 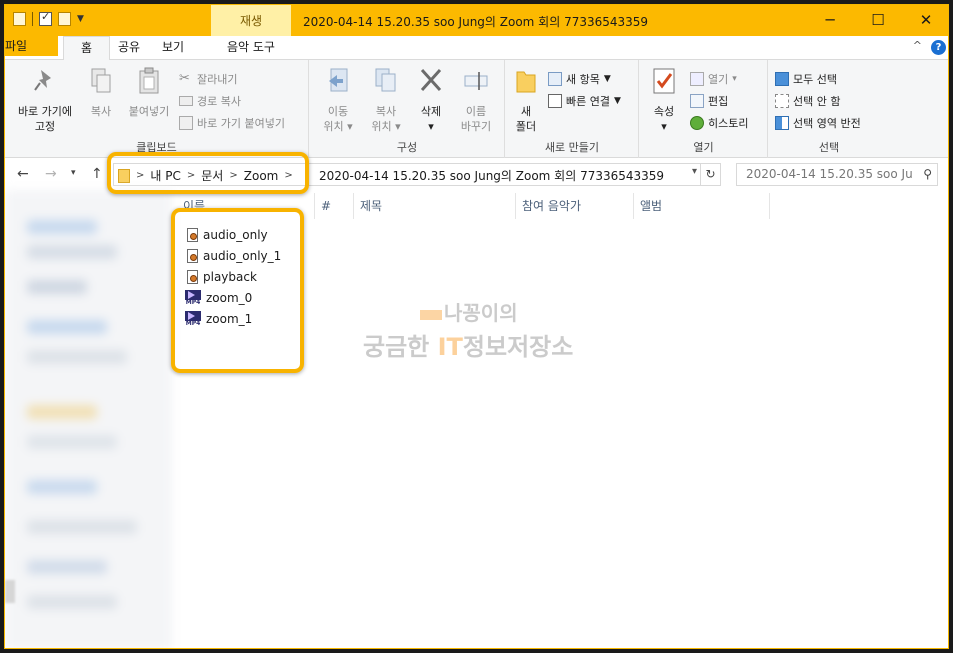 What do you see at coordinates (101, 111) in the screenshot?
I see `copy-label: 복사` at bounding box center [101, 111].